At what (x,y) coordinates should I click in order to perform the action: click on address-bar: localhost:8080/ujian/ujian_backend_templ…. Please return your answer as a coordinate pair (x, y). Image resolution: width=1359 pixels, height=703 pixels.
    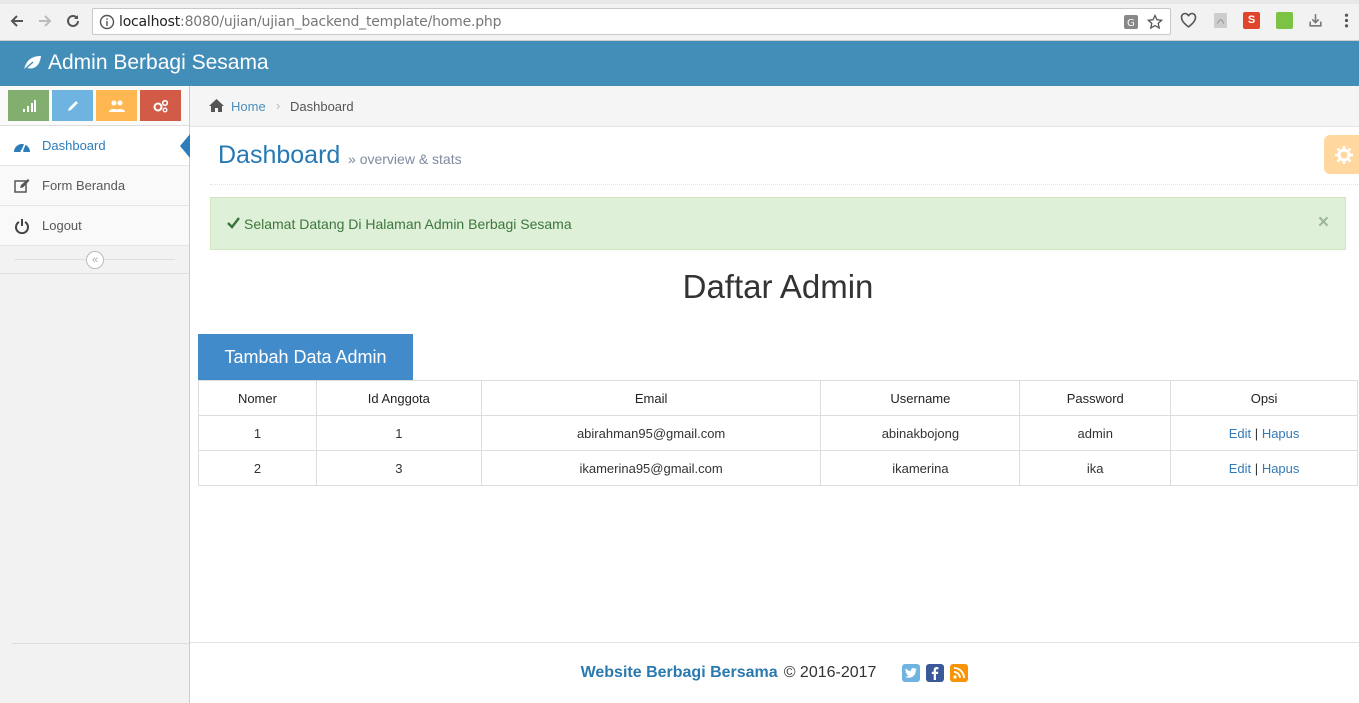
    Looking at the image, I should click on (631, 21).